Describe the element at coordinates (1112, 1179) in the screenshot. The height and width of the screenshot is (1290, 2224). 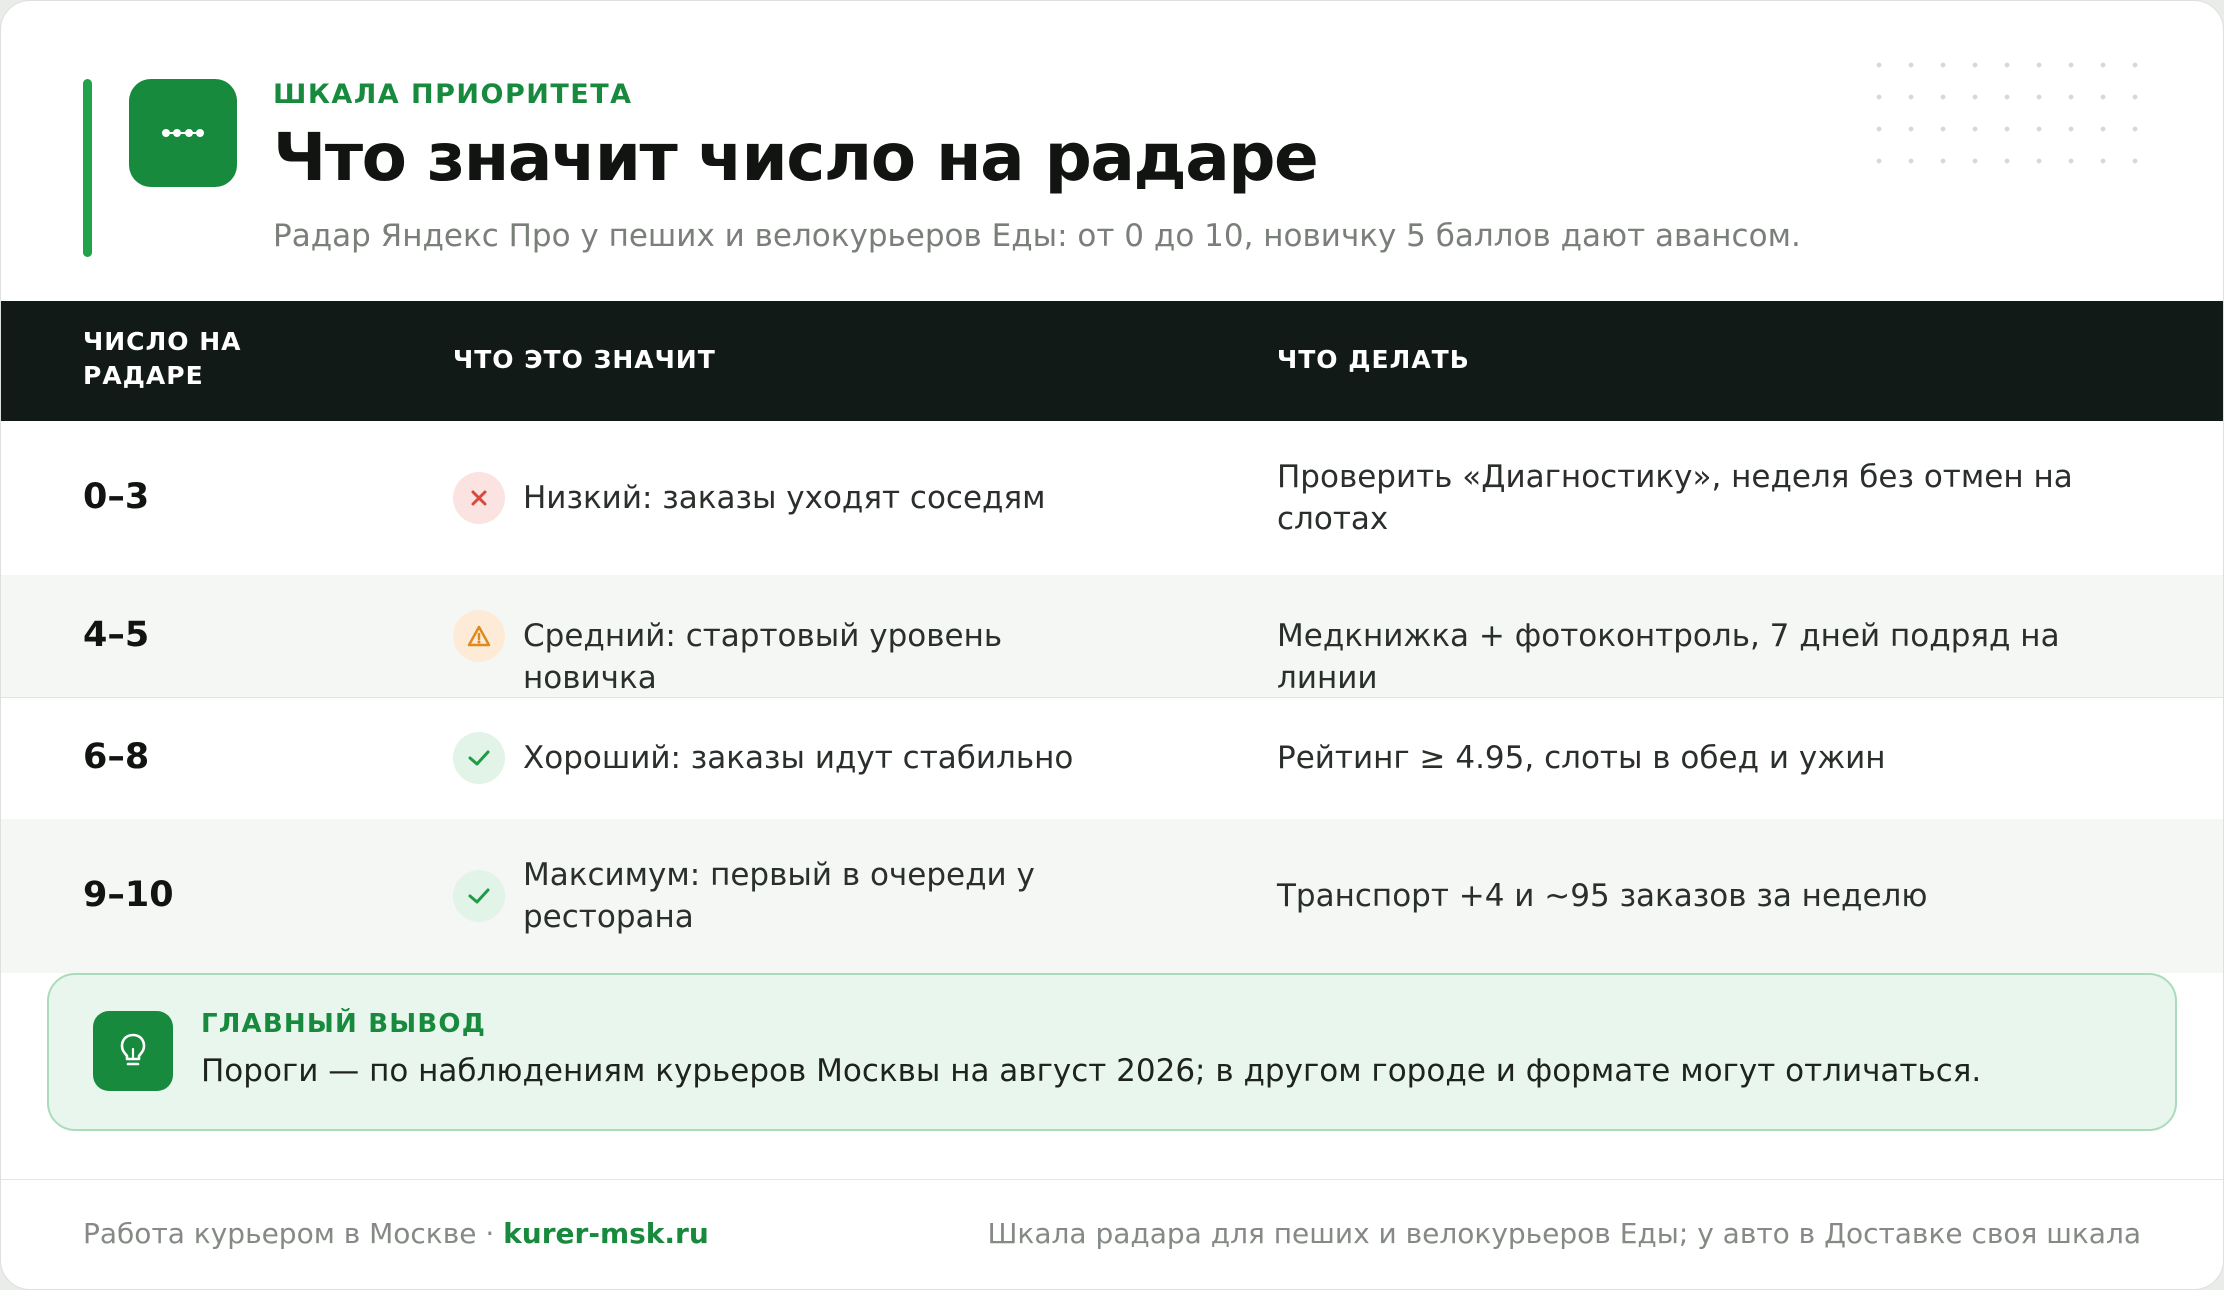
I see `footer-divider` at that location.